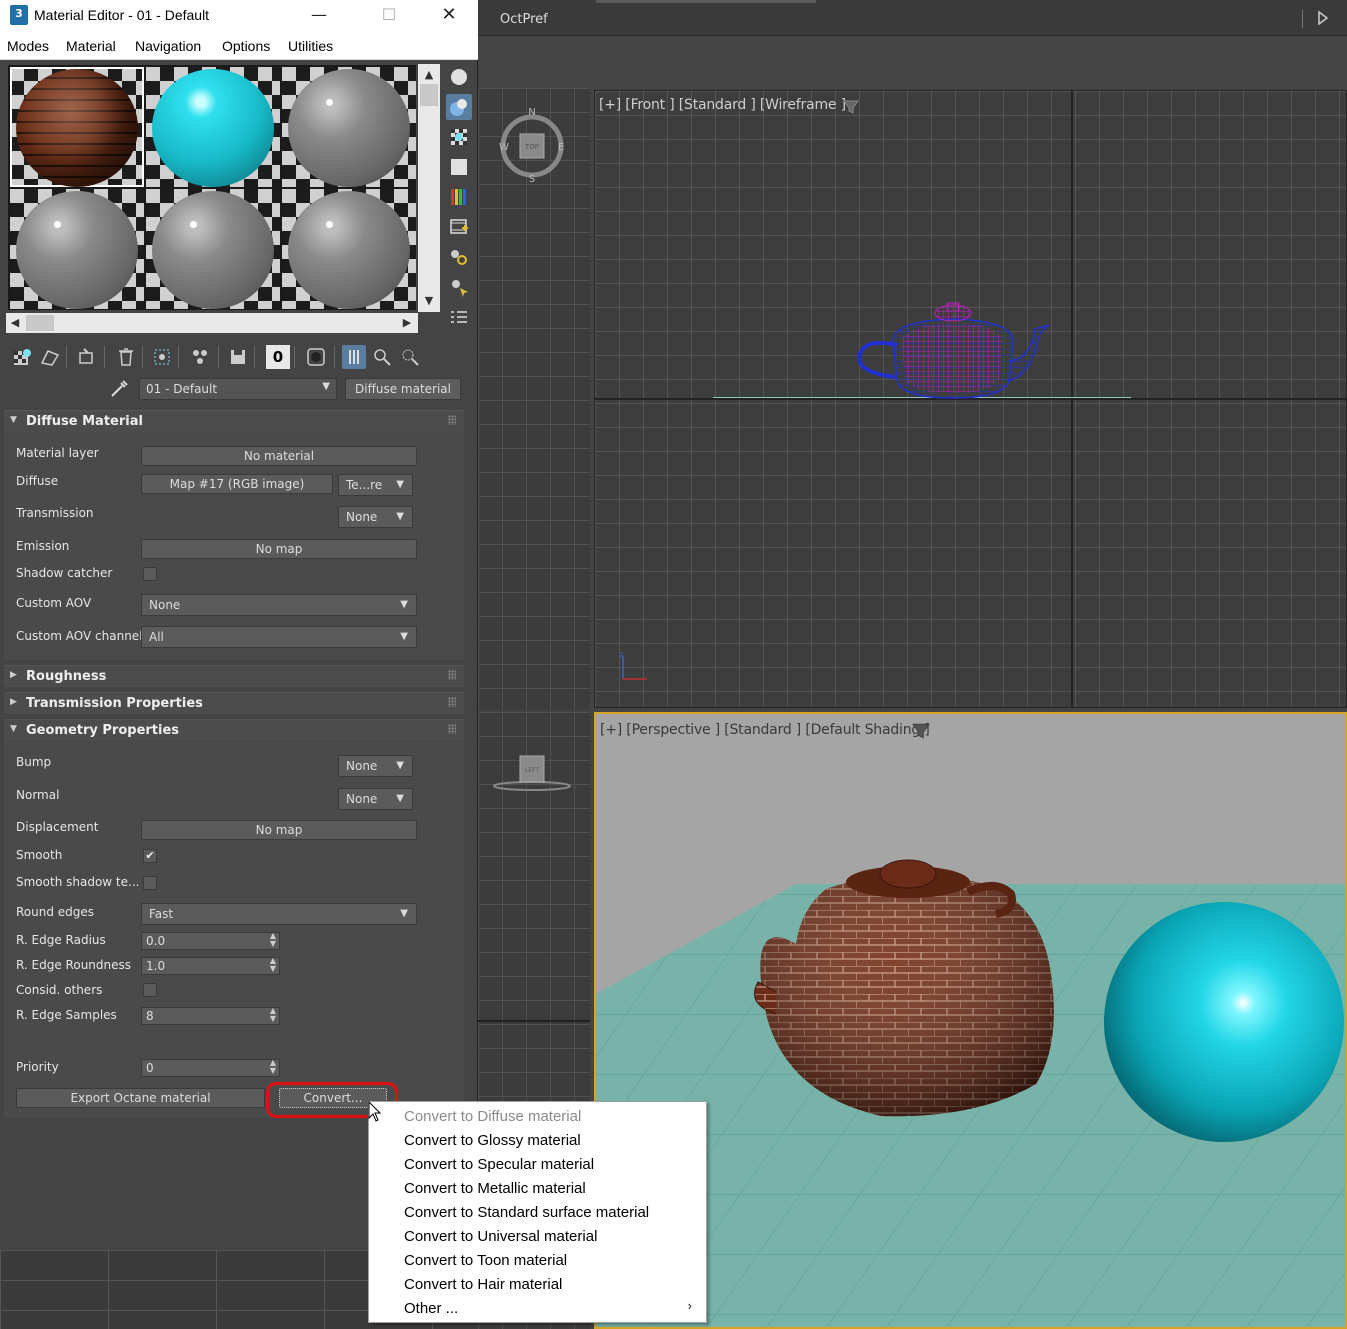 This screenshot has width=1347, height=1329. Describe the element at coordinates (310, 46) in the screenshot. I see `menu-utilities: Utilities` at that location.